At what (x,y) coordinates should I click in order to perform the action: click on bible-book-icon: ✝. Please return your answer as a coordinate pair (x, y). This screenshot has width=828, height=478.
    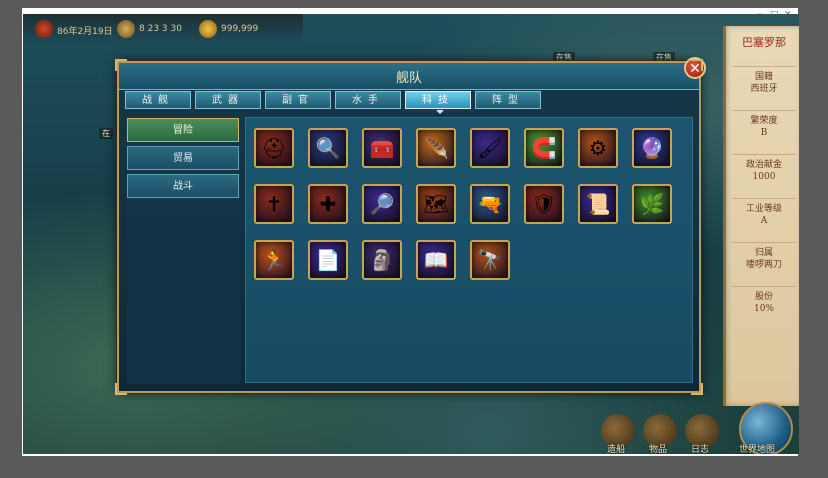
    Looking at the image, I should click on (274, 204).